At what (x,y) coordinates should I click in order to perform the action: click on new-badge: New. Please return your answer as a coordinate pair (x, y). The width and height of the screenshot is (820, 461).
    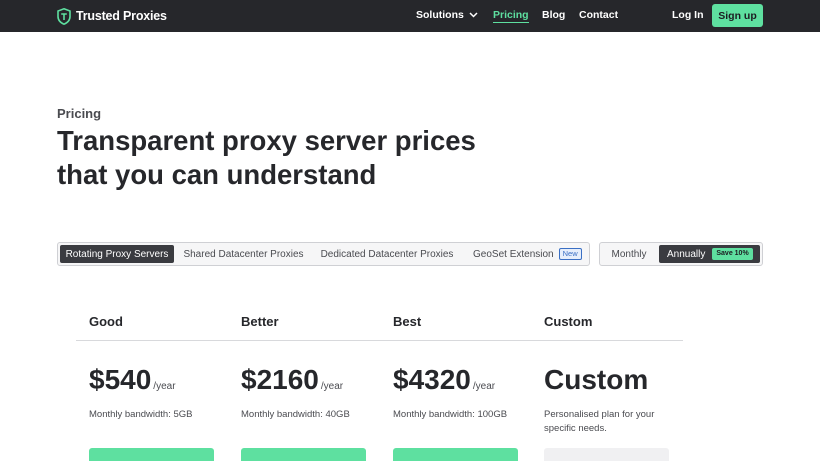
    Looking at the image, I should click on (570, 254).